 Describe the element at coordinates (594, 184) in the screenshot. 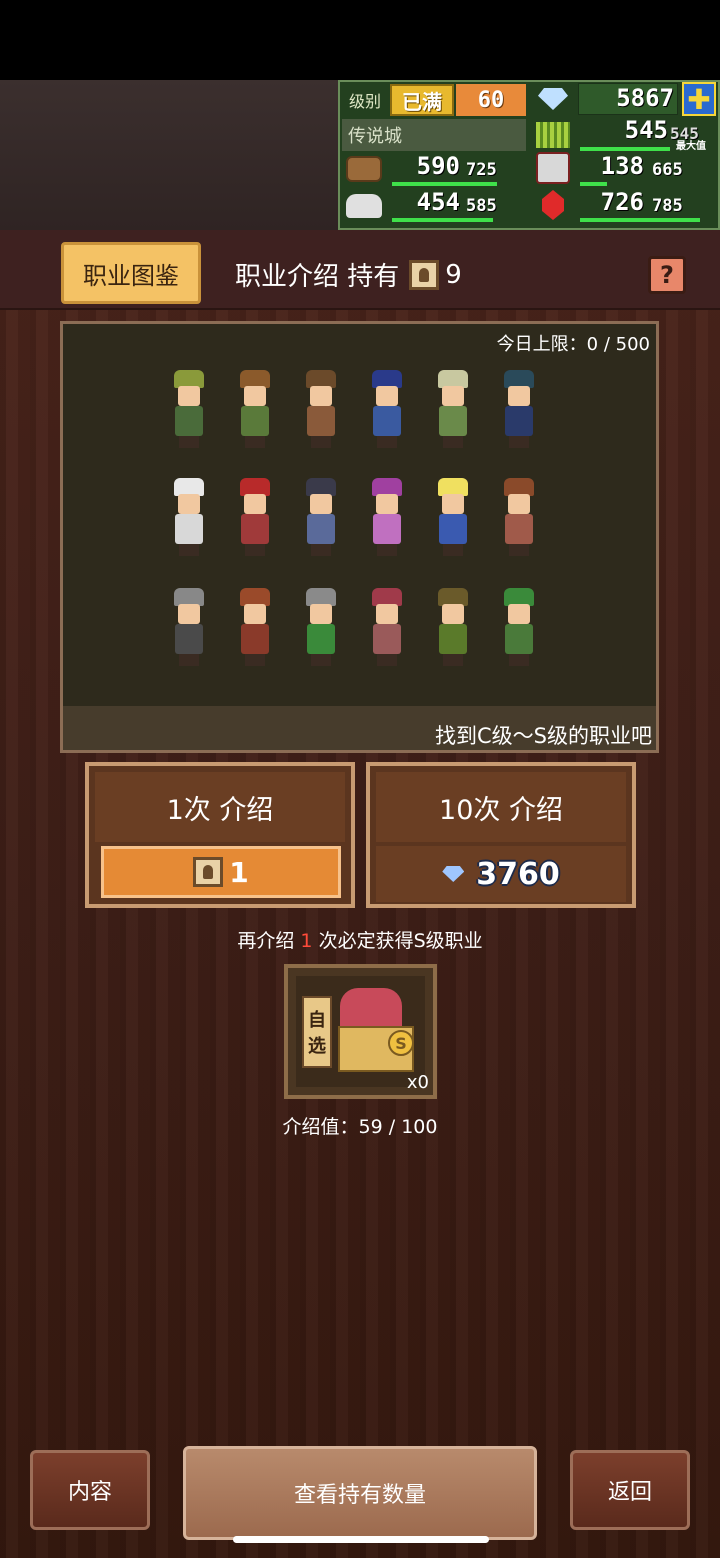

I see `ore-bar` at that location.